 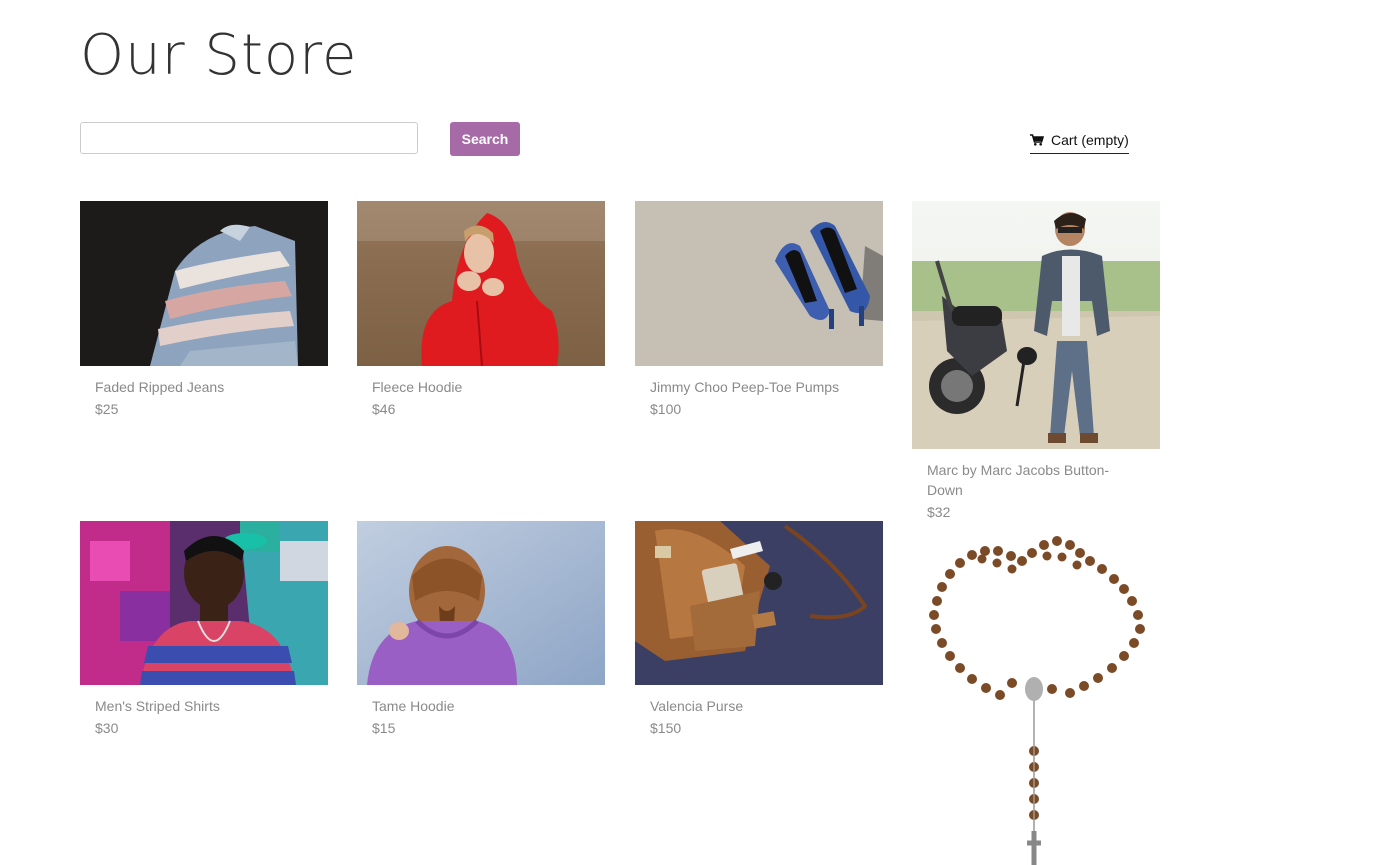 What do you see at coordinates (249, 138) in the screenshot?
I see `search-input` at bounding box center [249, 138].